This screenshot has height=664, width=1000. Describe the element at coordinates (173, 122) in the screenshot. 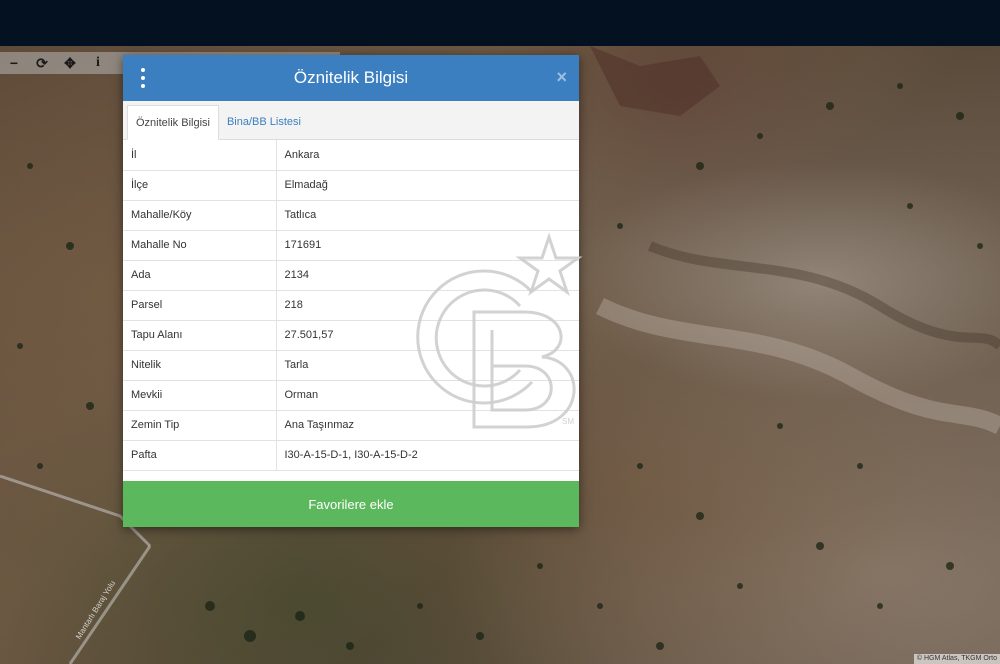

I see `tab-attribute-info: Öznitelik Bilgisi` at that location.